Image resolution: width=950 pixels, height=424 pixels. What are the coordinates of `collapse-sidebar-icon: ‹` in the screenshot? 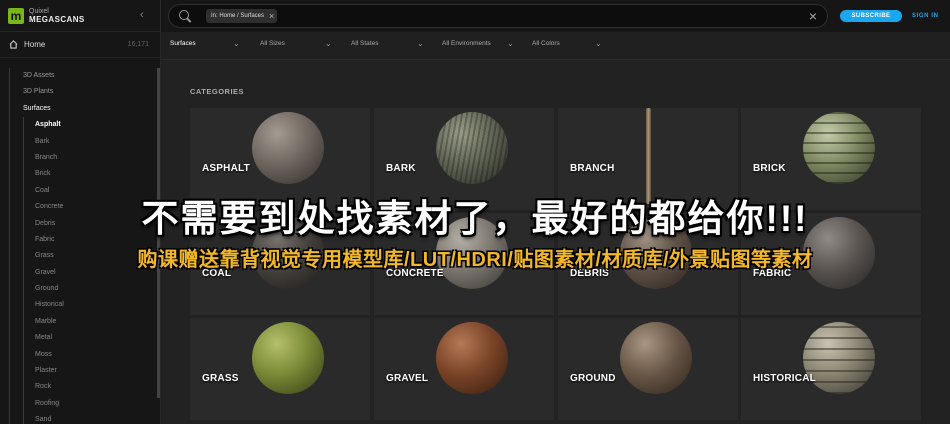 It's located at (142, 15).